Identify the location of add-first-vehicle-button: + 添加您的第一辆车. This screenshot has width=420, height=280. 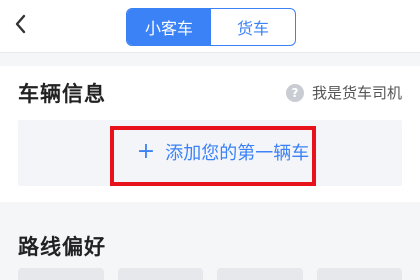
(223, 152).